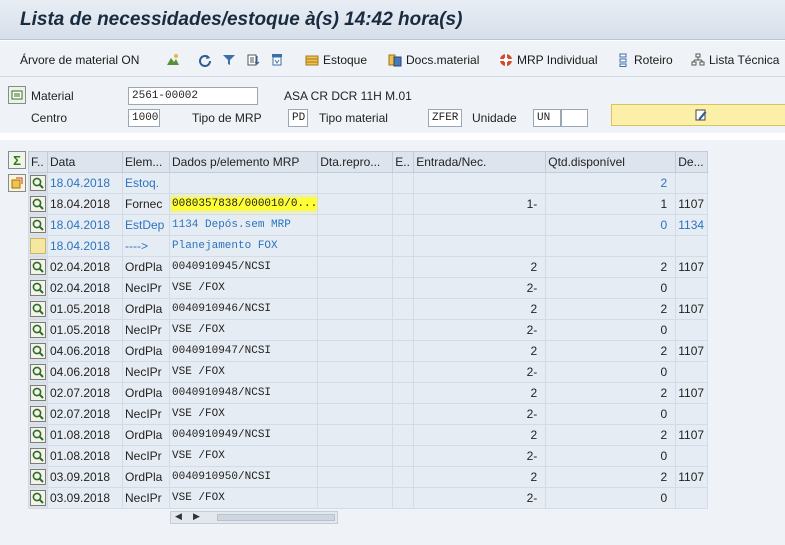 This screenshot has height=545, width=785. Describe the element at coordinates (368, 456) in the screenshot. I see `table-row: 01.08.2018 NecIPr VSE /FOX 2- 0` at that location.